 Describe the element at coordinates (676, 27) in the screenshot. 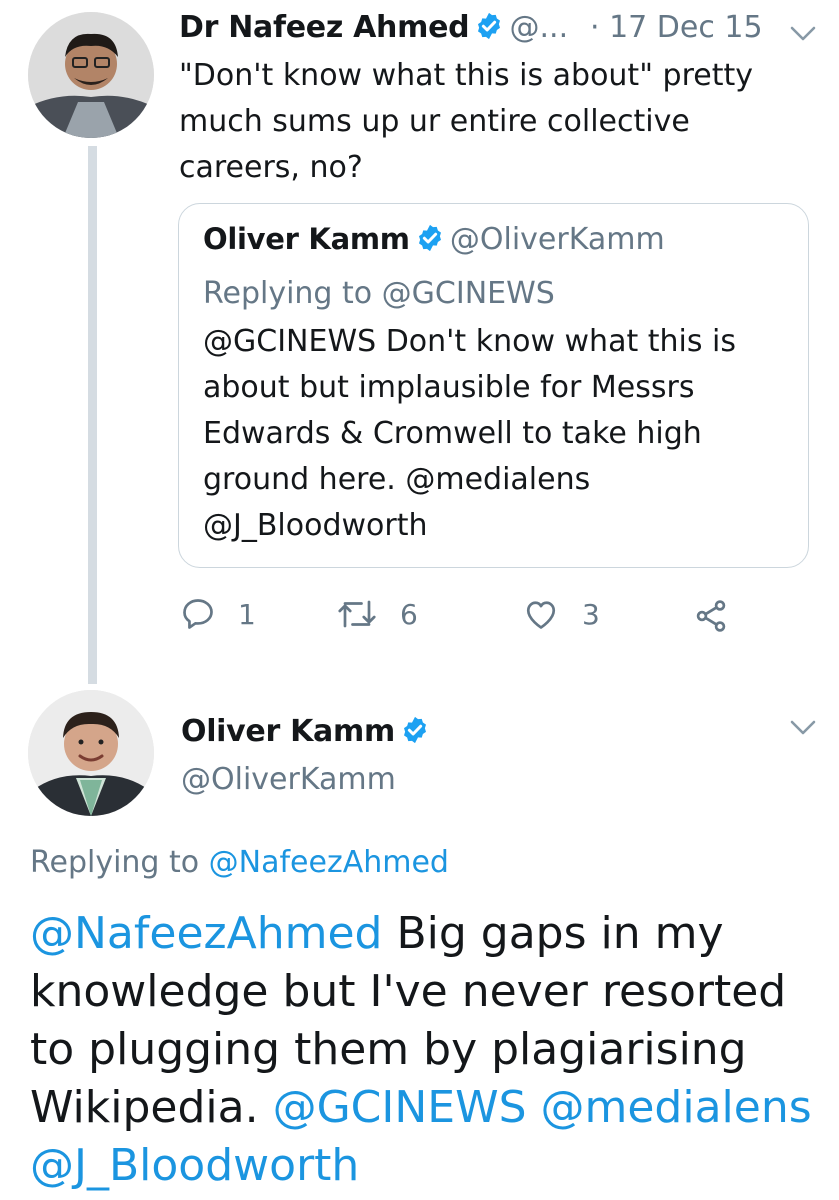

I see `tweet-date: · 17 Dec 15` at that location.